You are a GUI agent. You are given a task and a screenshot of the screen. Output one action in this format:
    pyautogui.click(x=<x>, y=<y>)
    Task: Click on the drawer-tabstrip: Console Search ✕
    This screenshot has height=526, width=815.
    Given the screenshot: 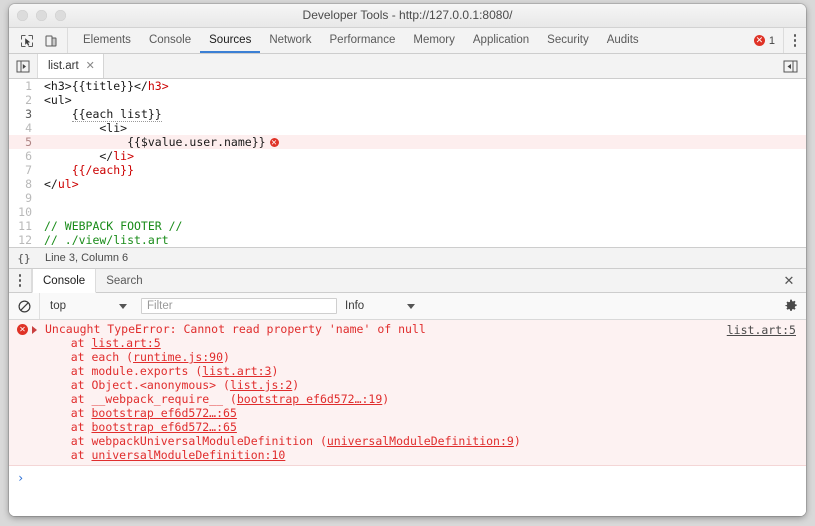 What is the action you would take?
    pyautogui.click(x=407, y=281)
    